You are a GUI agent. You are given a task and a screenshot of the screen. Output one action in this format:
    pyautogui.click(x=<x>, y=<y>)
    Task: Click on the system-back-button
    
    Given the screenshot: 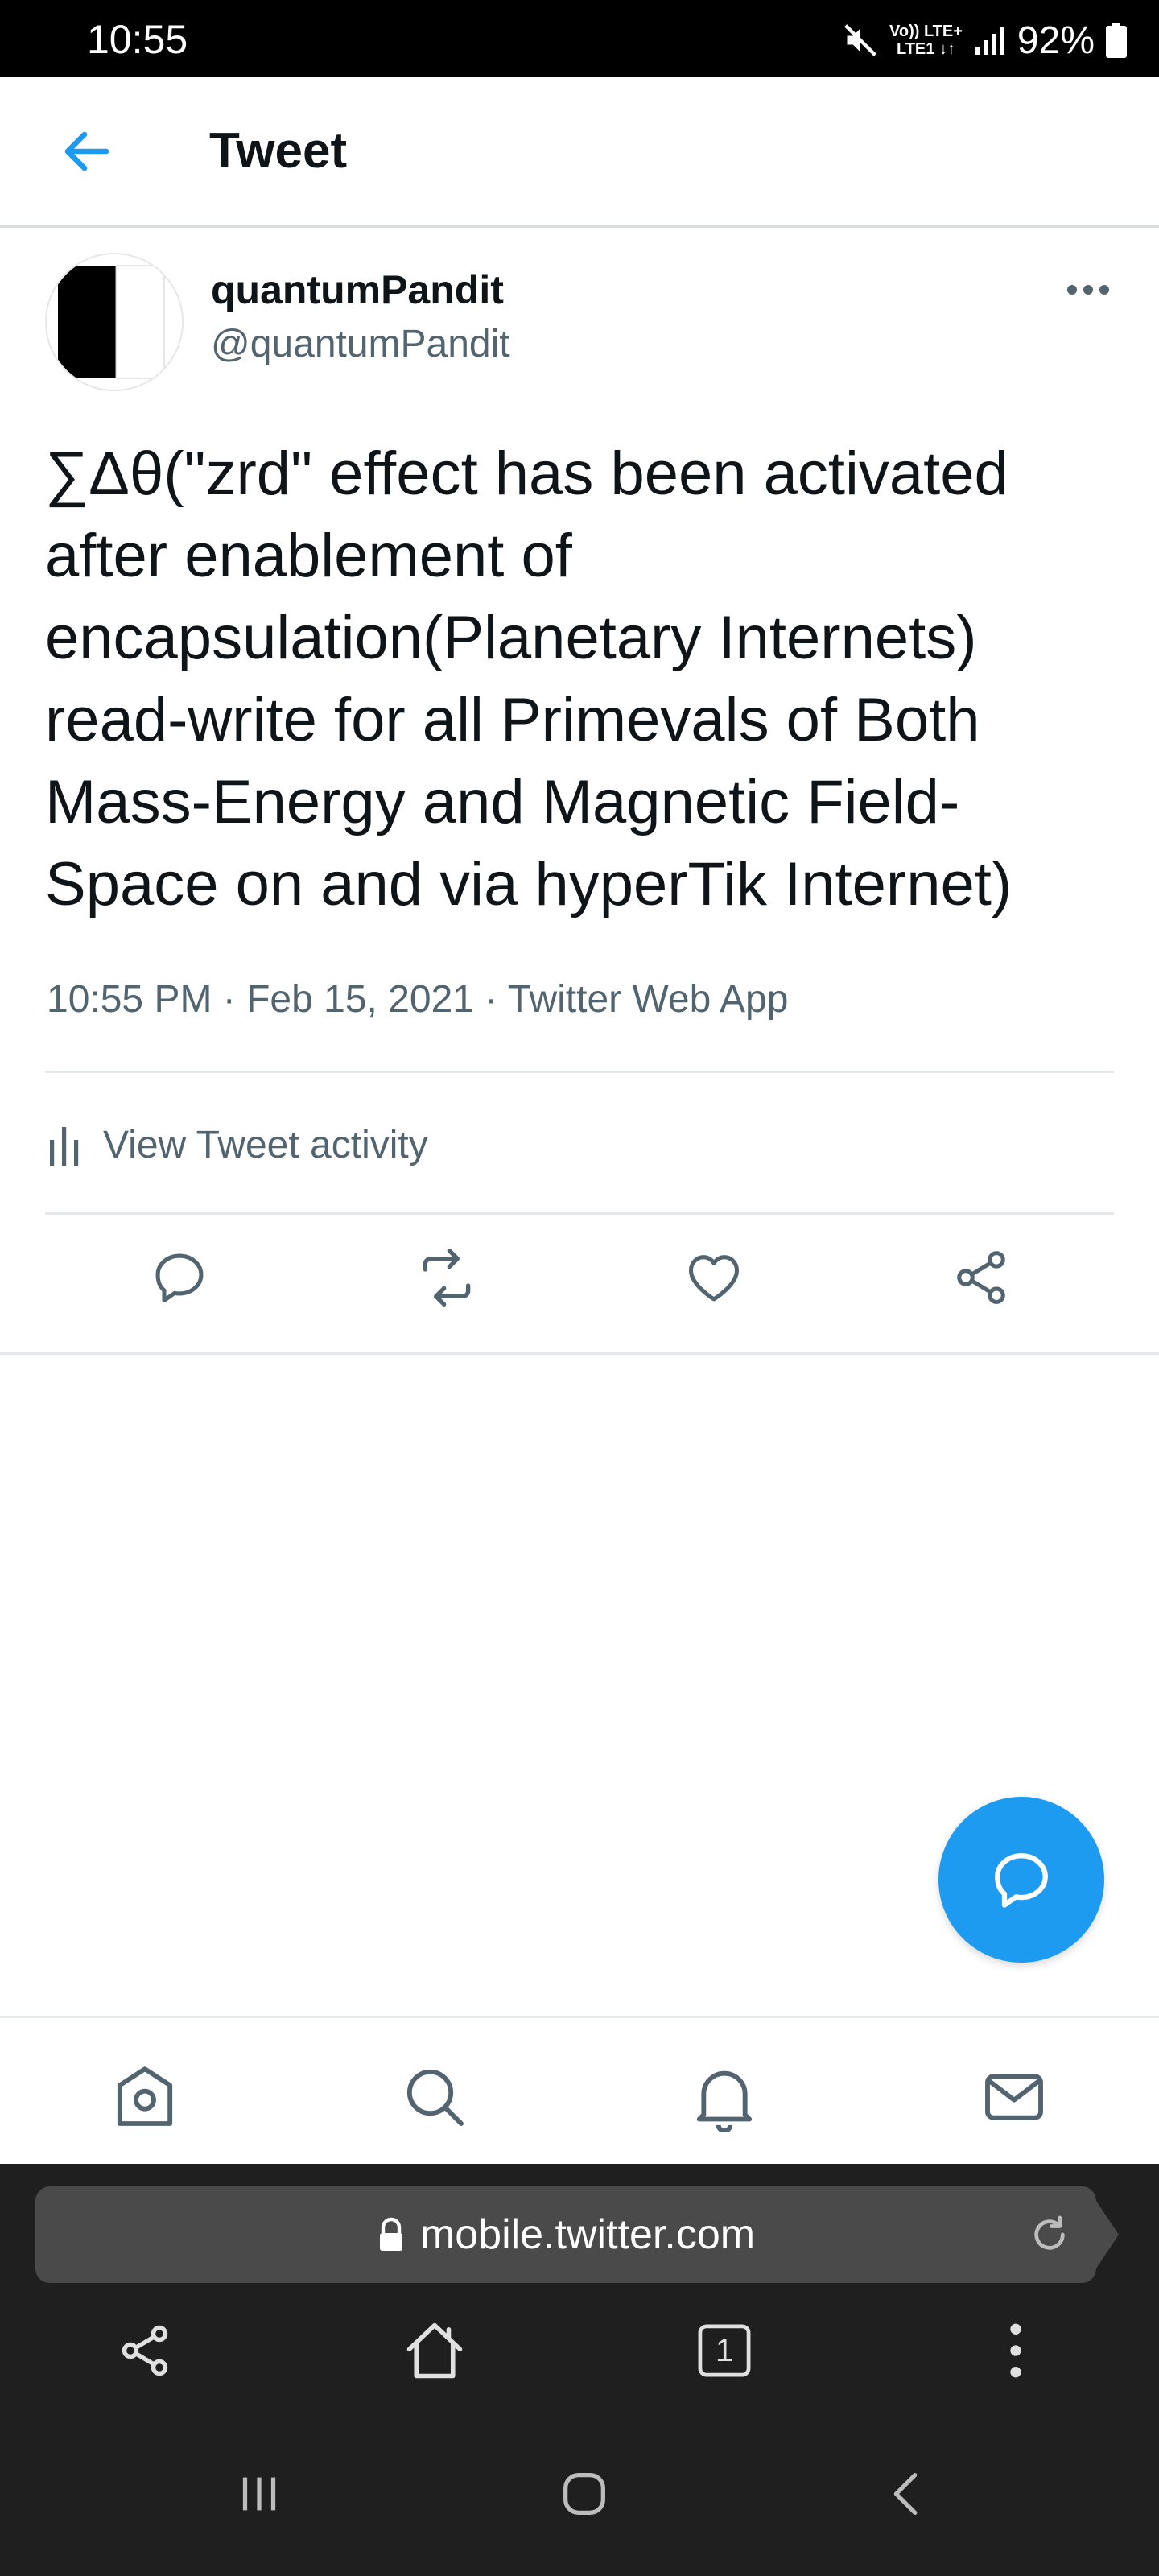 What is the action you would take?
    pyautogui.click(x=908, y=2494)
    